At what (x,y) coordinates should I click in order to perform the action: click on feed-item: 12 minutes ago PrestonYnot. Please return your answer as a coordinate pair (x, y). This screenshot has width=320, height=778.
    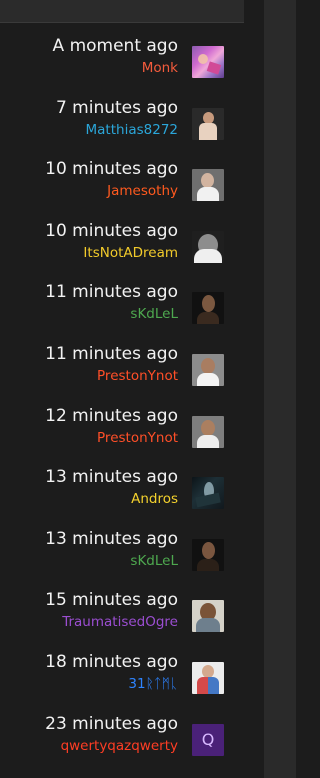
    Looking at the image, I should click on (132, 437).